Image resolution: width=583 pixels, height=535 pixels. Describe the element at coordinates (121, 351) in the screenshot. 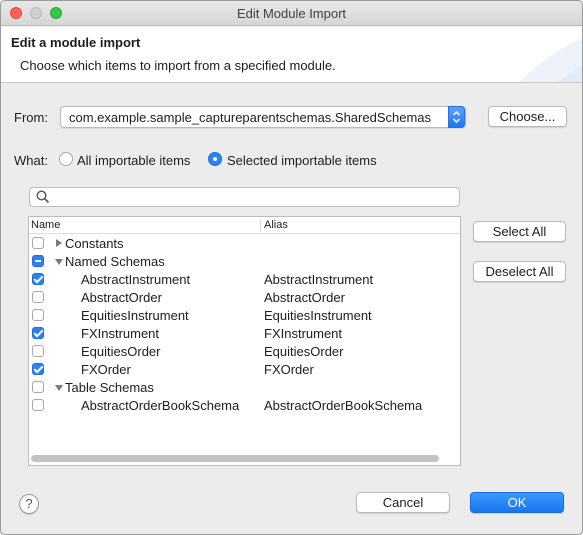

I see `row-name: EquitiesOrder` at that location.